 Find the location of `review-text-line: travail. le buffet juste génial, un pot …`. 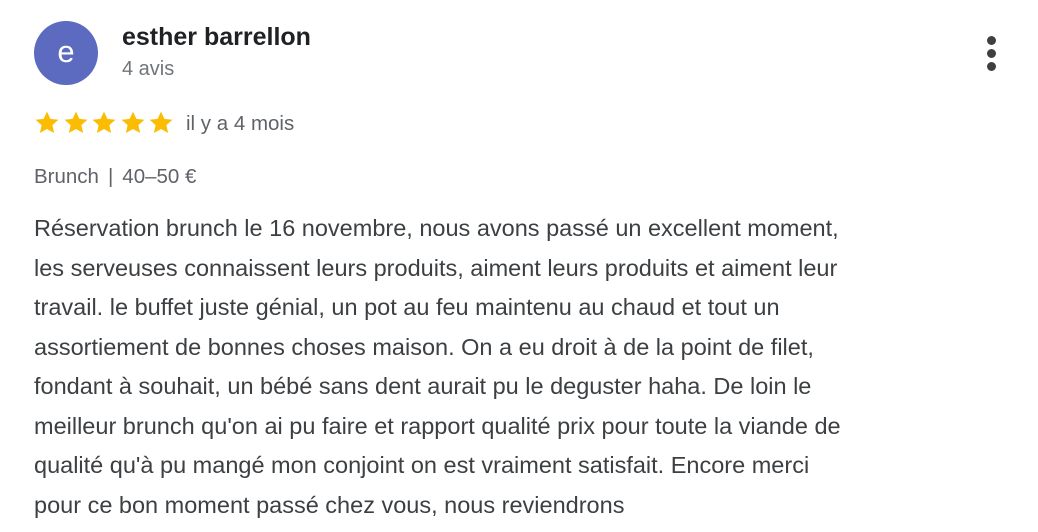

review-text-line: travail. le buffet juste génial, un pot … is located at coordinates (407, 307).